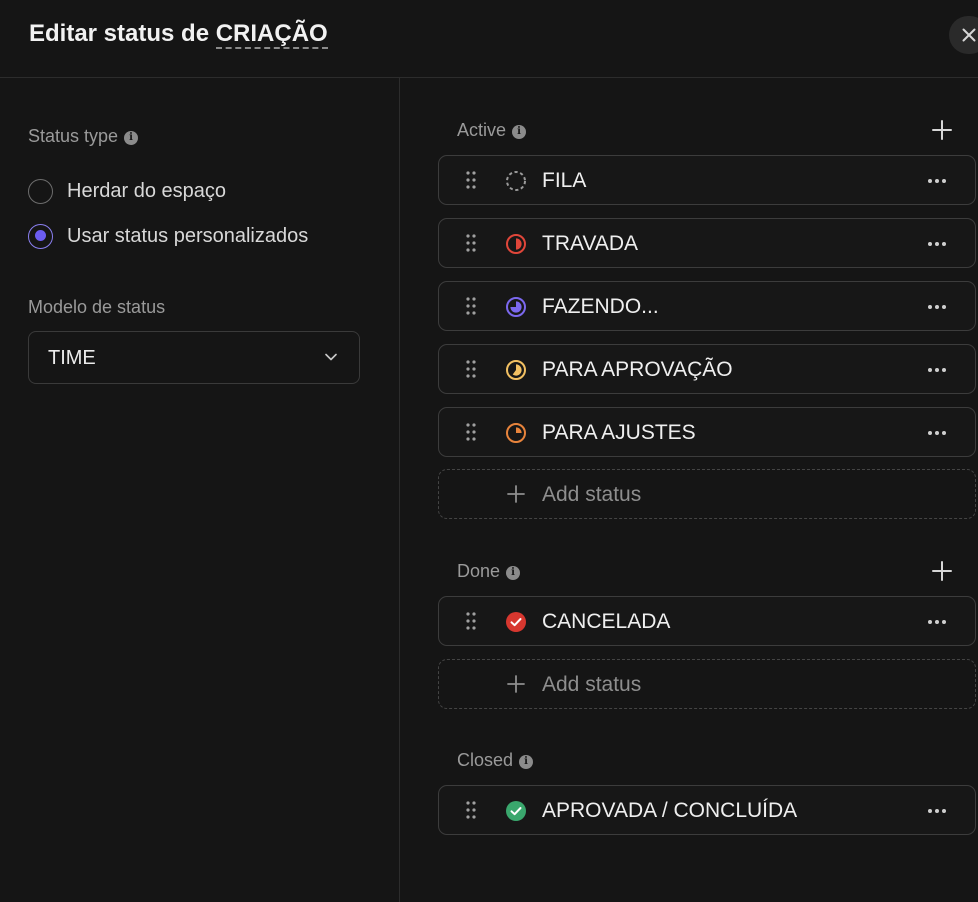 The image size is (978, 902). What do you see at coordinates (72, 358) in the screenshot?
I see `select-value: TIME` at bounding box center [72, 358].